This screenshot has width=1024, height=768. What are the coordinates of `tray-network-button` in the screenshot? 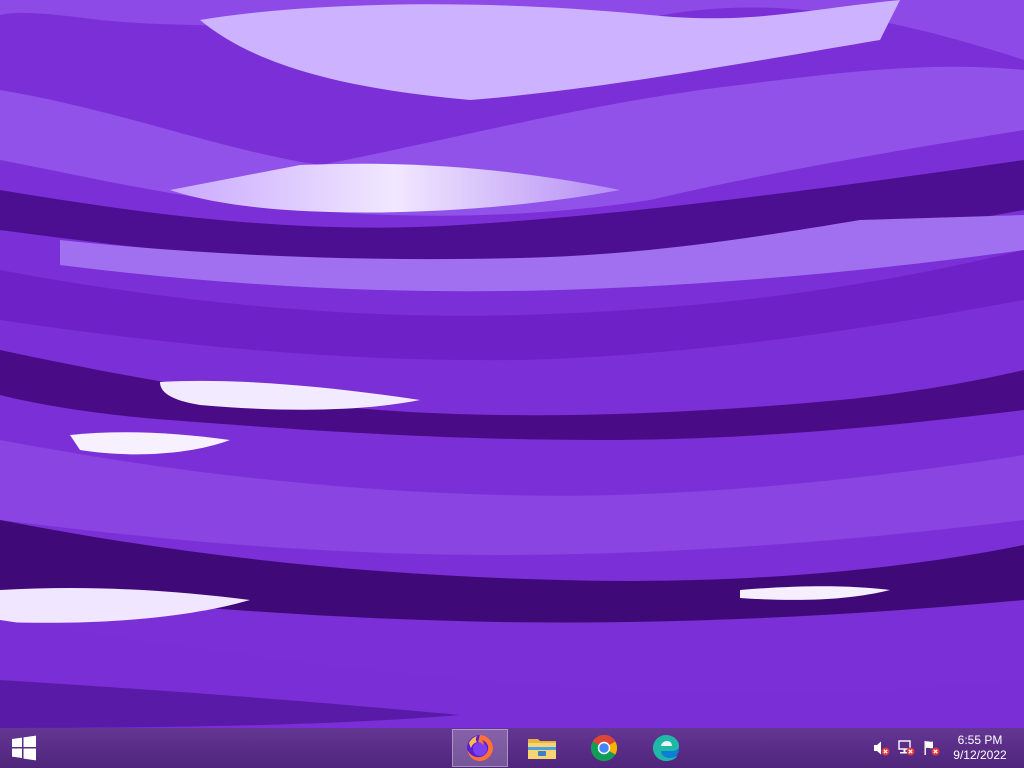 It's located at (906, 748).